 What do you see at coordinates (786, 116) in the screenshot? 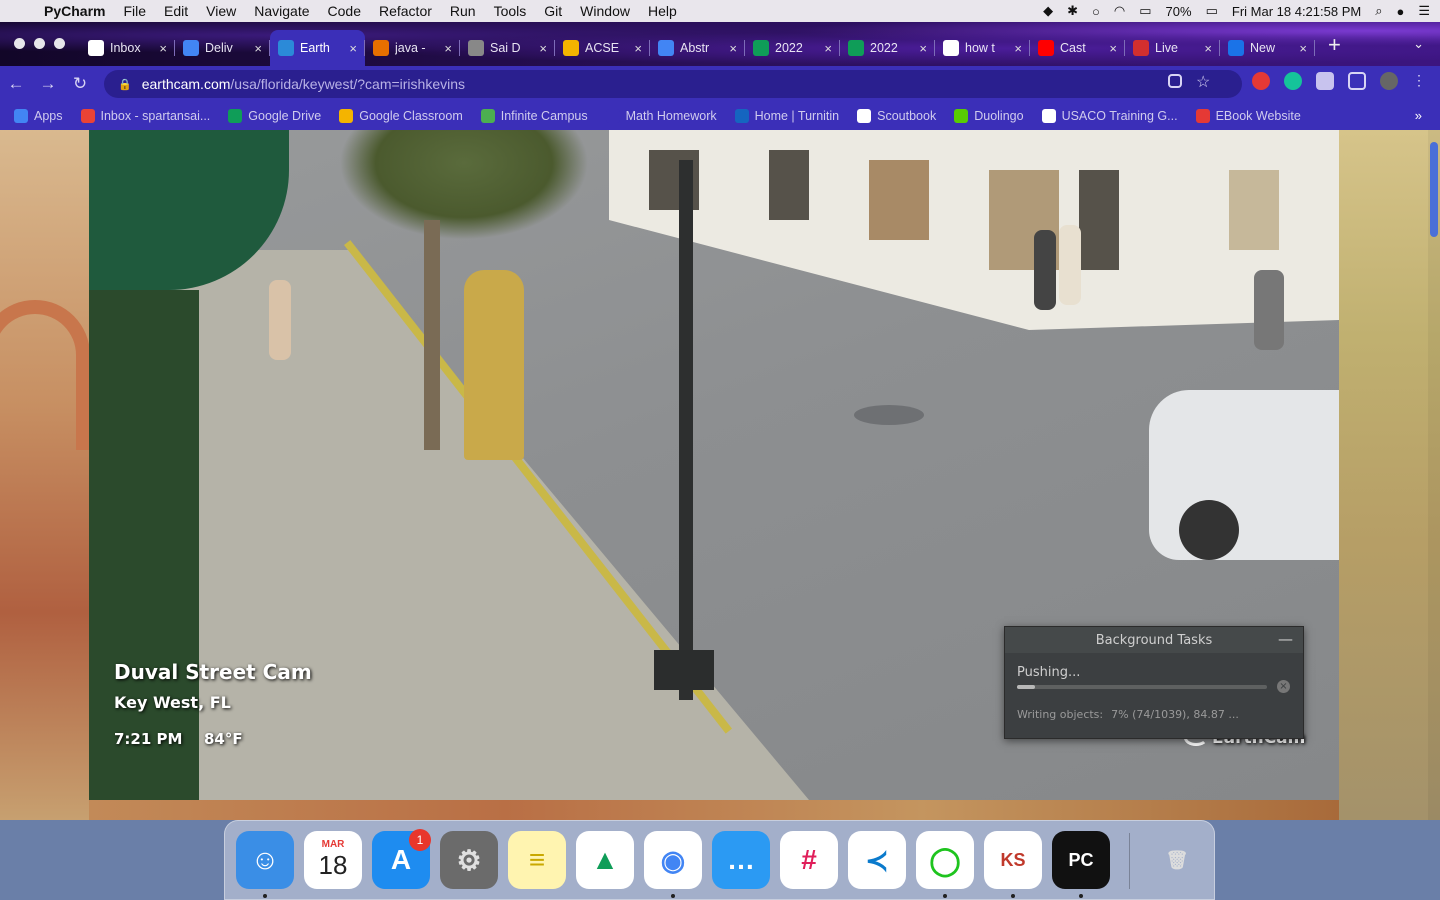
I see `bookmark-item: Home | Turnitin` at bounding box center [786, 116].